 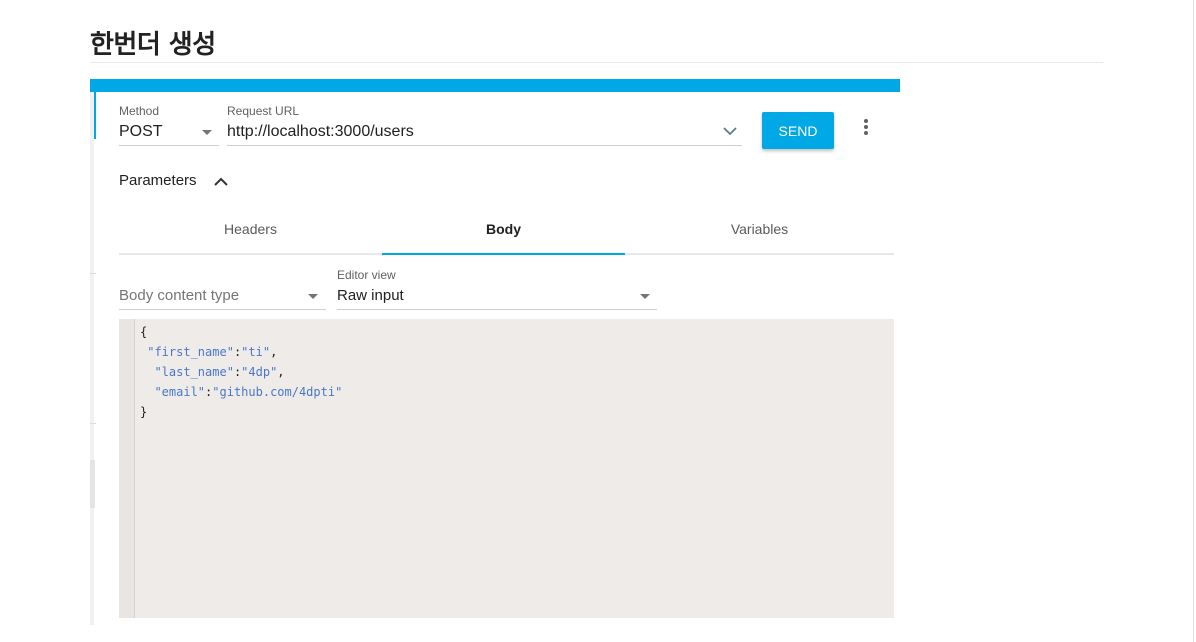 I want to click on code-line: }, so click(x=144, y=412).